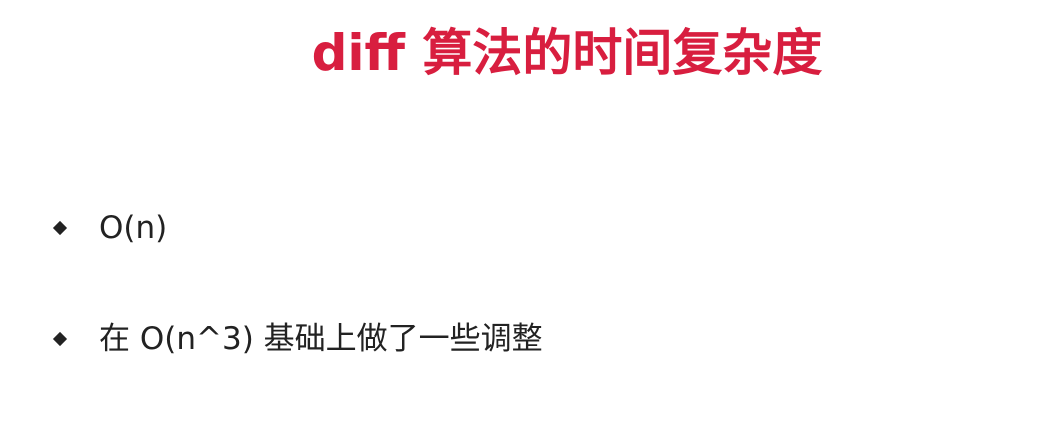 The width and height of the screenshot is (1064, 422). Describe the element at coordinates (321, 339) in the screenshot. I see `bullet-text: 在 O(n^3) 基础上做了一些调整` at that location.